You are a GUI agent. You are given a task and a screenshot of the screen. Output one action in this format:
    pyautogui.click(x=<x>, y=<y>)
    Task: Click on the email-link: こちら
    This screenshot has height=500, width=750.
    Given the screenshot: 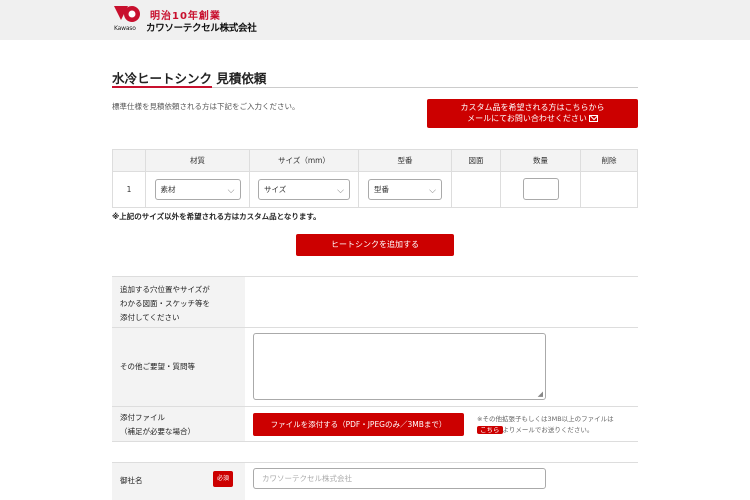 What is the action you would take?
    pyautogui.click(x=490, y=430)
    